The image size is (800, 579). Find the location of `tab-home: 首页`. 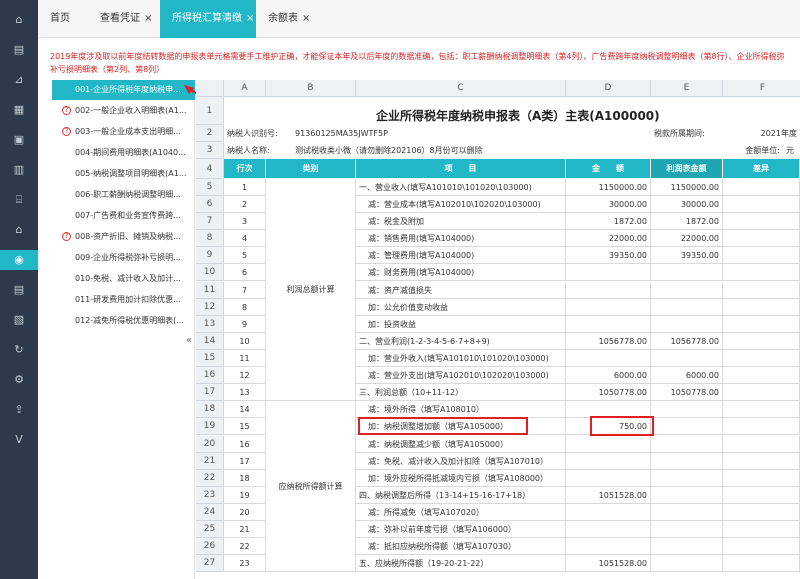

tab-home: 首页 is located at coordinates (63, 19).